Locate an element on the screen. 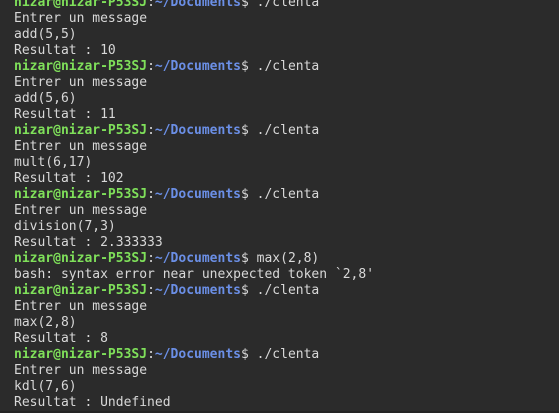 The image size is (559, 413). output-line: add(5,5) is located at coordinates (45, 34).